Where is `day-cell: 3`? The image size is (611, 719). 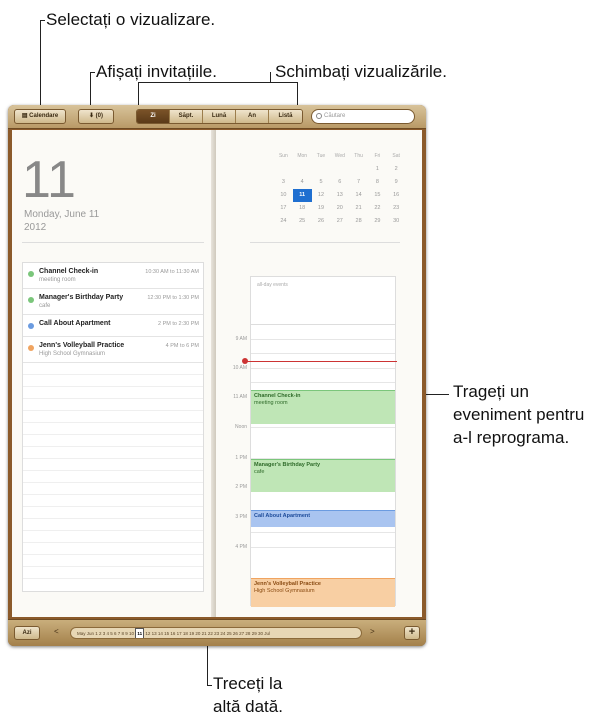
day-cell: 3 is located at coordinates (283, 182).